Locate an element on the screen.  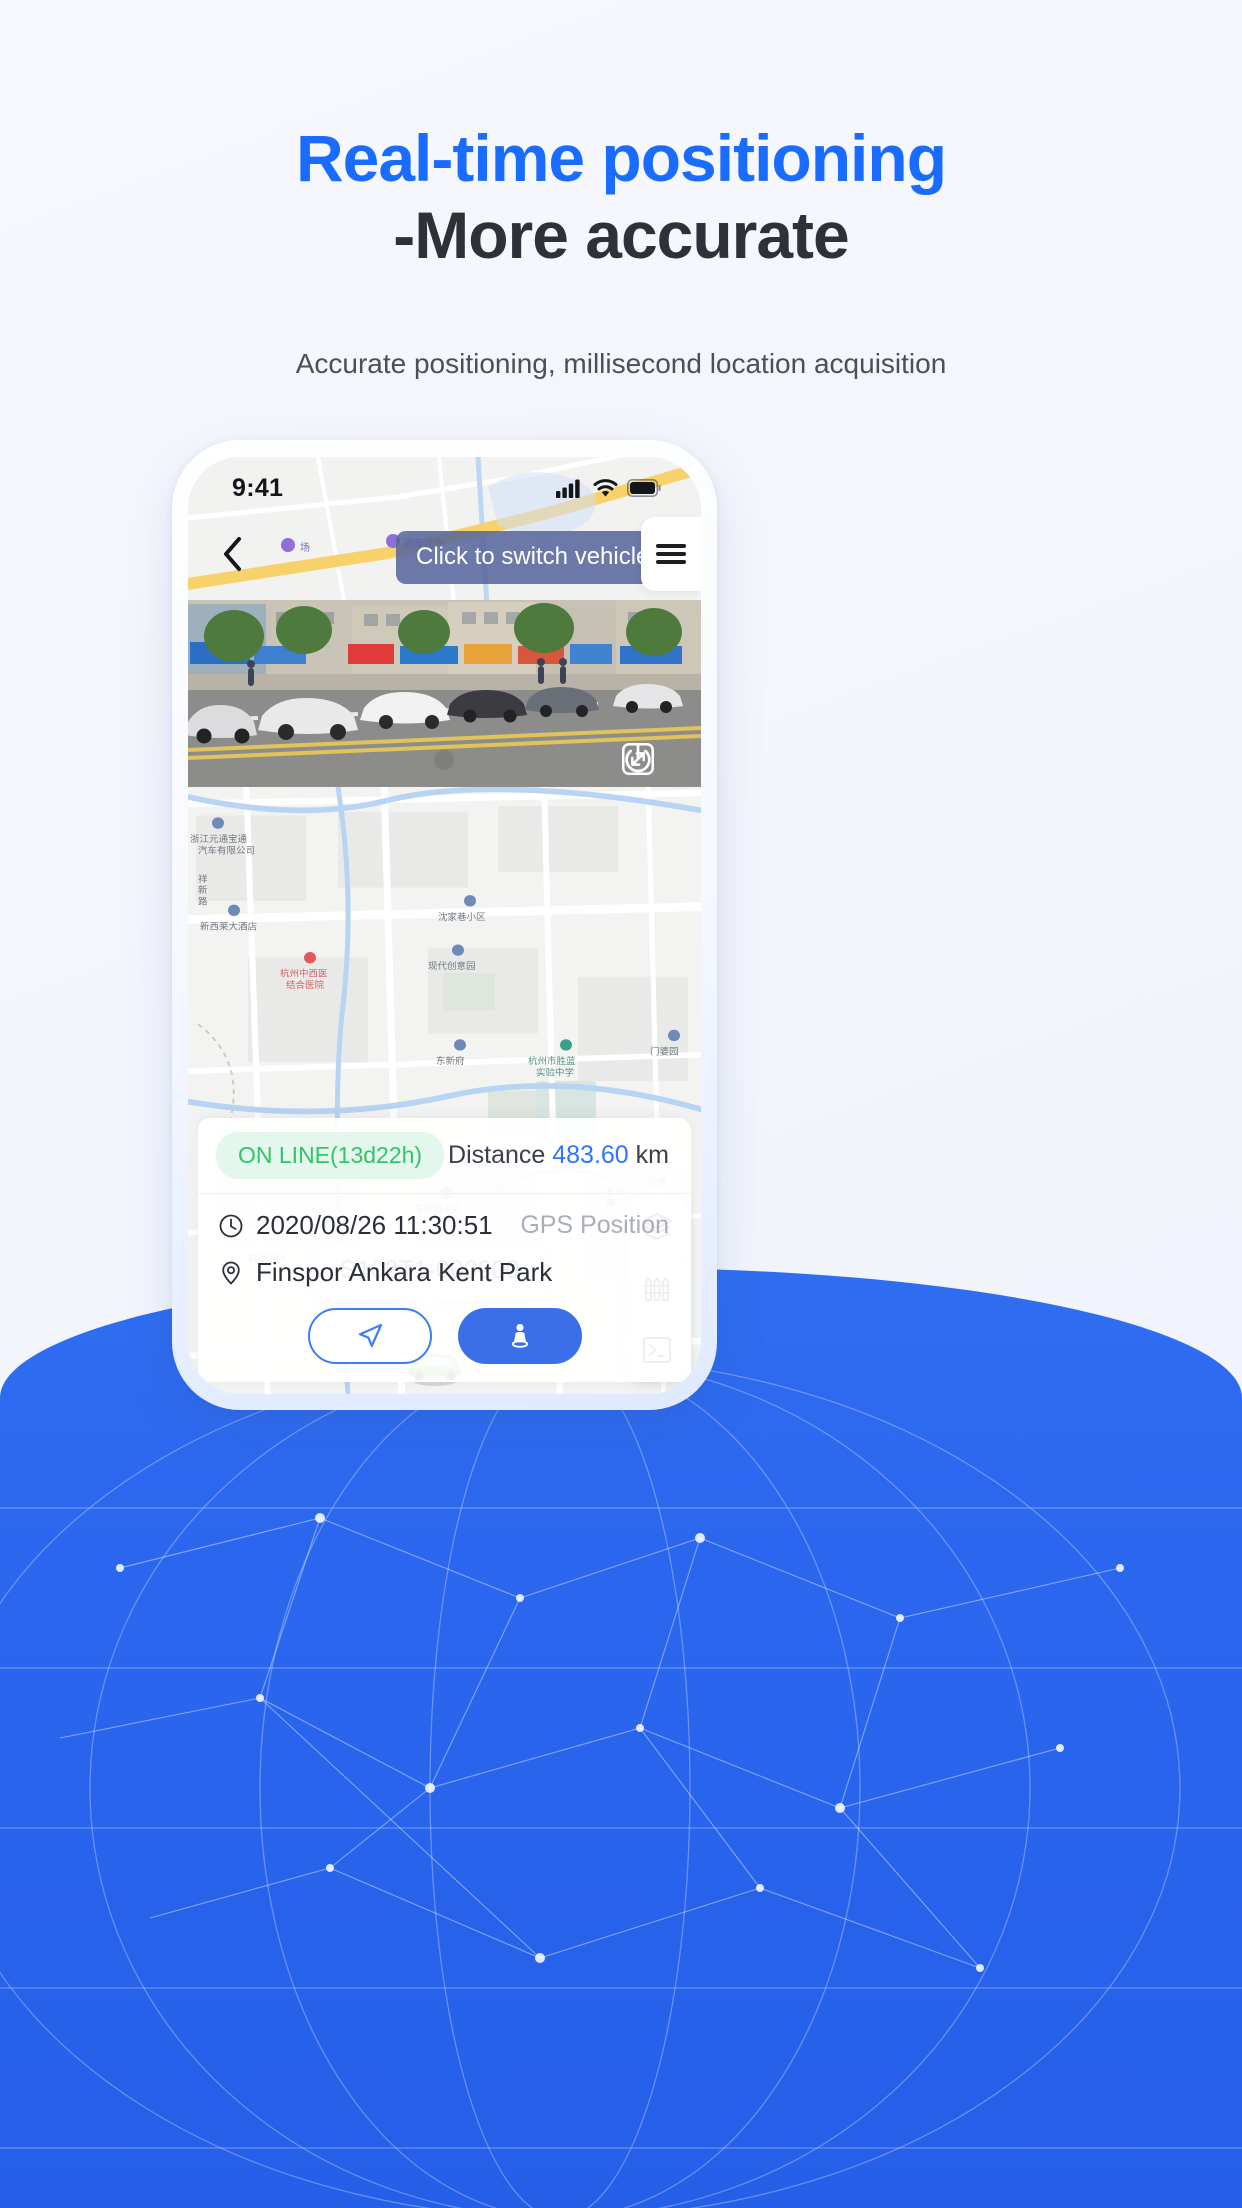
back-button is located at coordinates (232, 554).